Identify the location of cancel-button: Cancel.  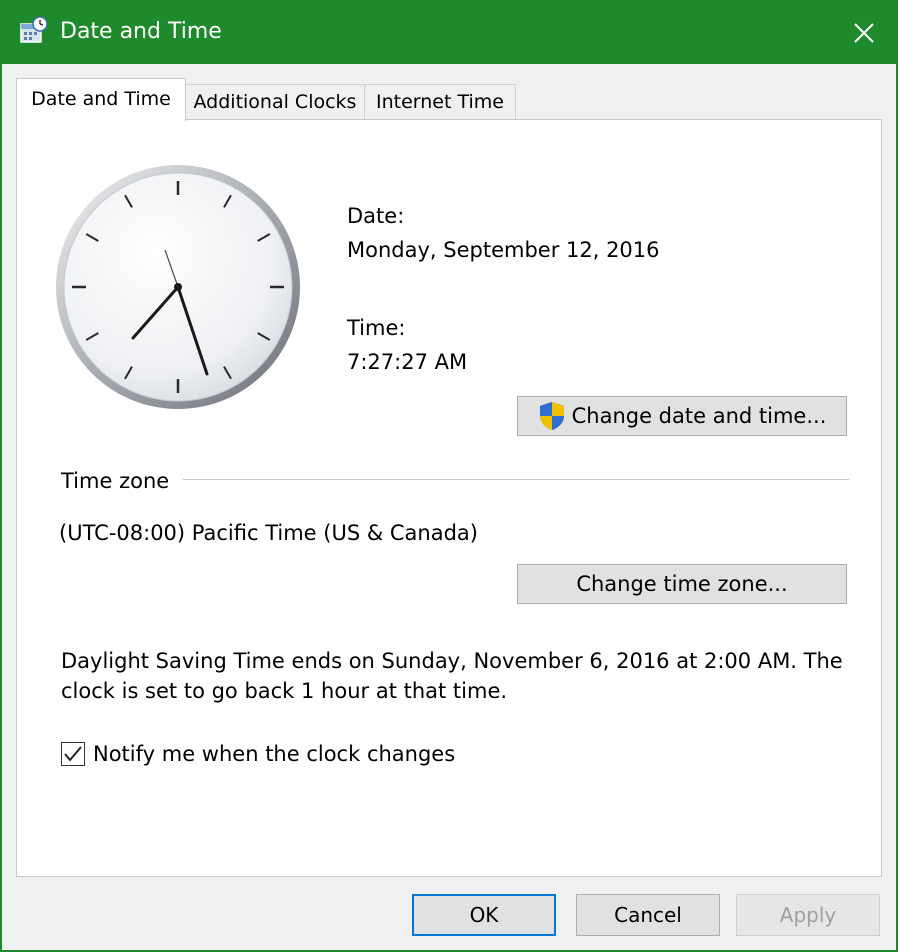
(648, 915).